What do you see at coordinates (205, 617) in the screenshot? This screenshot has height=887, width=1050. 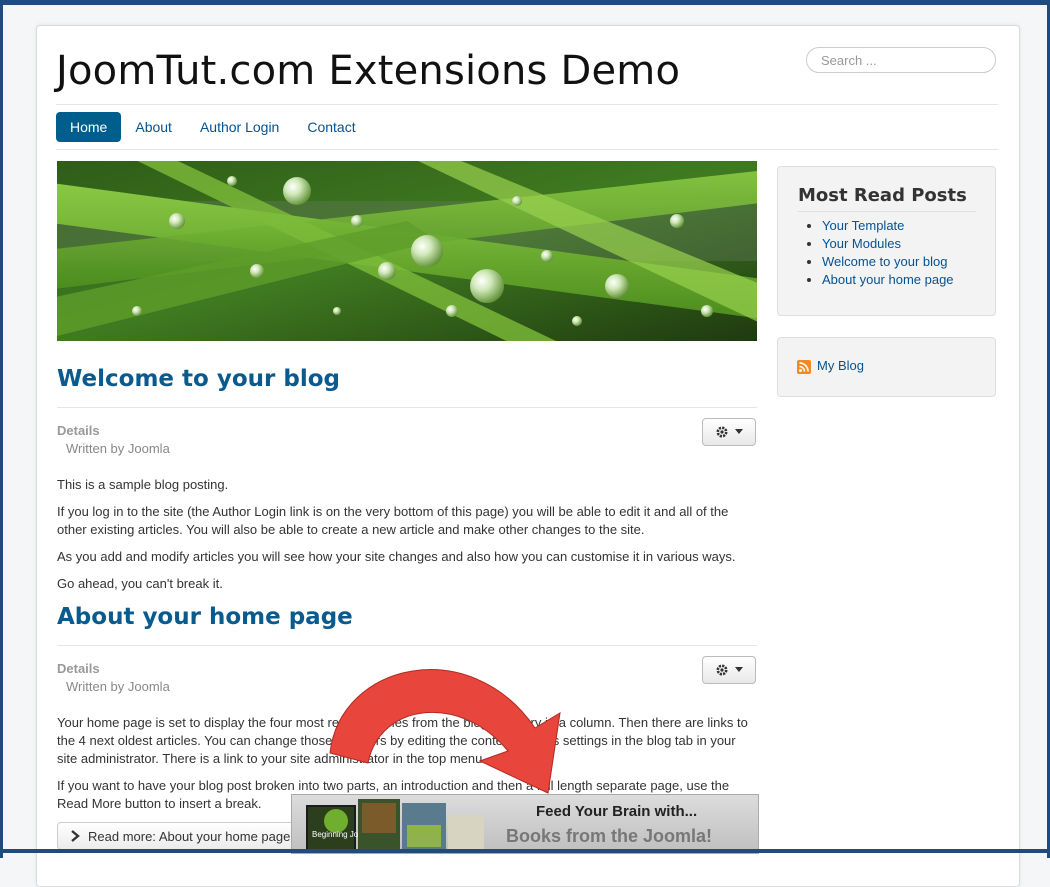 I see `article-title: About your home page` at bounding box center [205, 617].